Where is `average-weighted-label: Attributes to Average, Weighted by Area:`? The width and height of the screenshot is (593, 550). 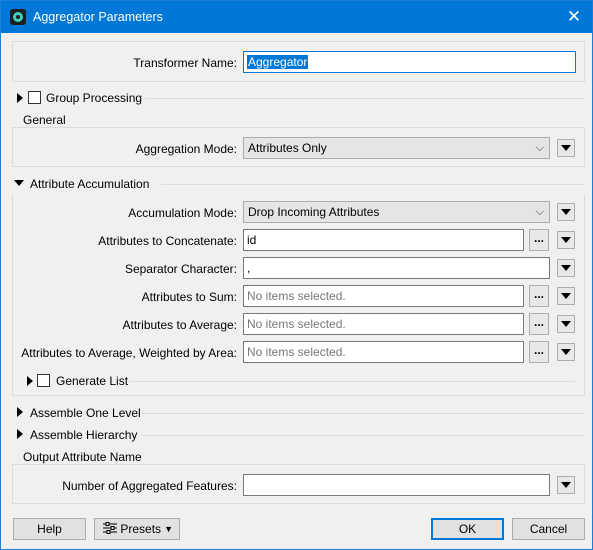 average-weighted-label: Attributes to Average, Weighted by Area: is located at coordinates (129, 353).